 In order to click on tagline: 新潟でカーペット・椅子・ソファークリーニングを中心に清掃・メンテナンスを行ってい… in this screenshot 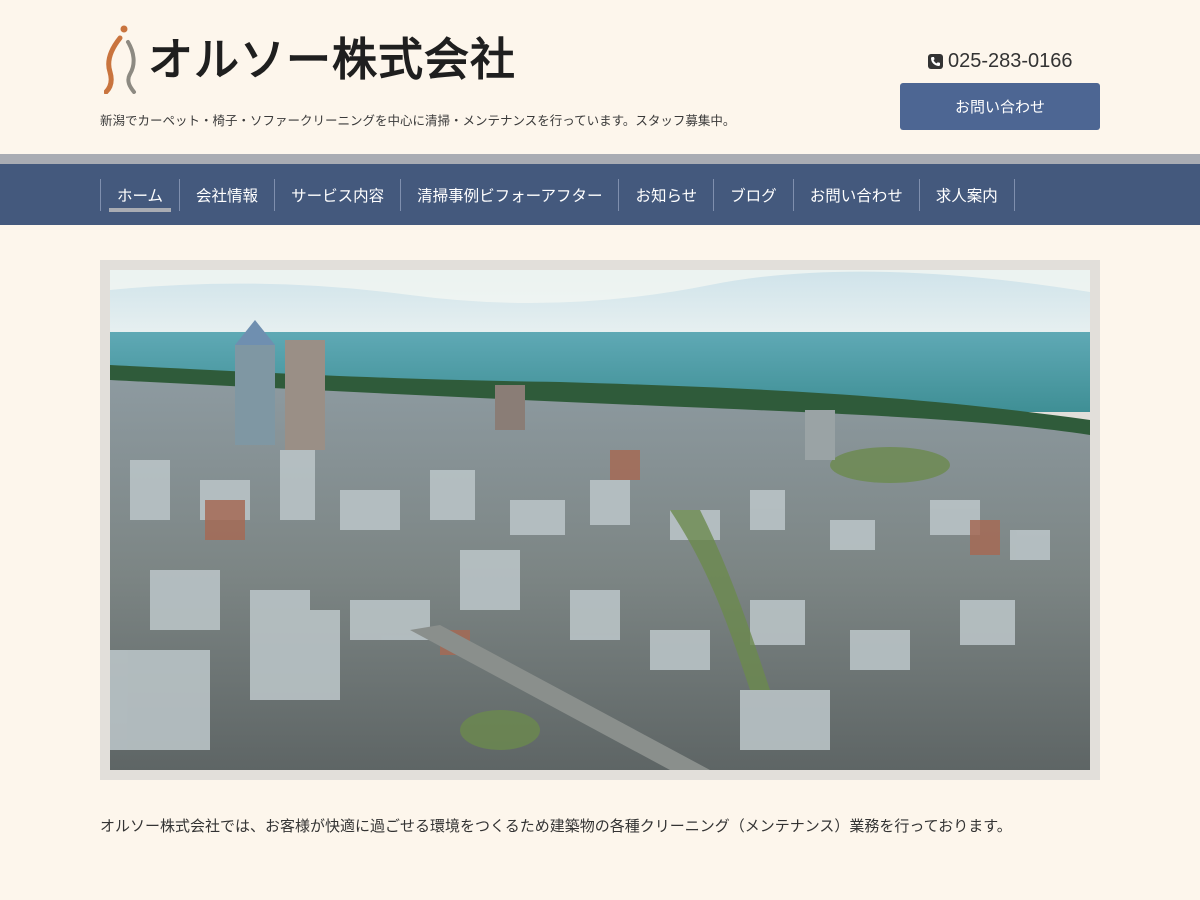, I will do `click(418, 120)`.